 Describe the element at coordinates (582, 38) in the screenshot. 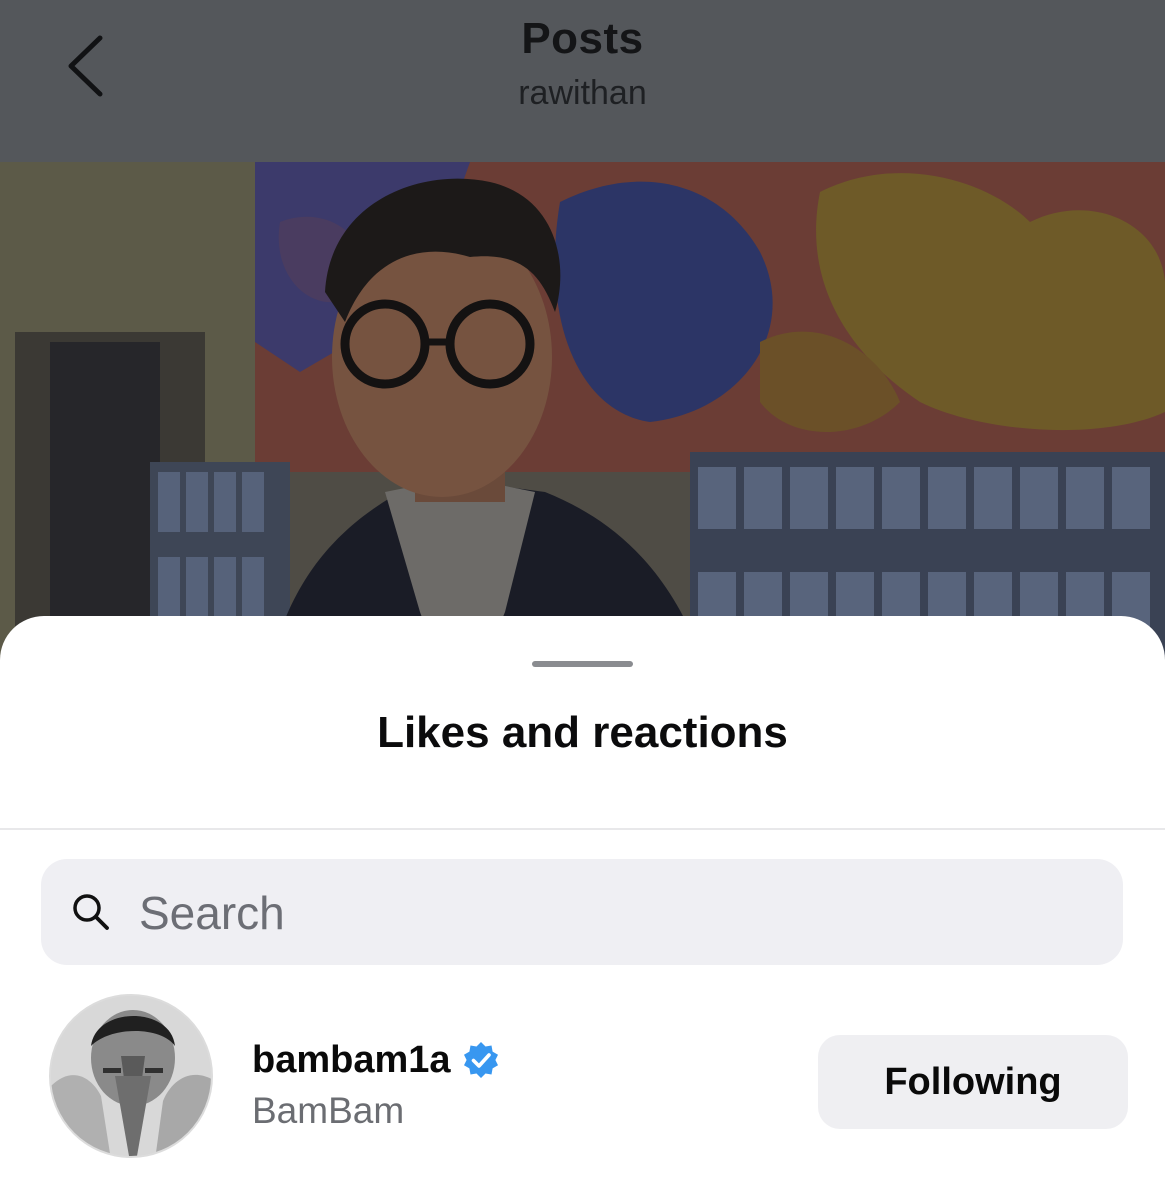

I see `page-title: Posts` at that location.